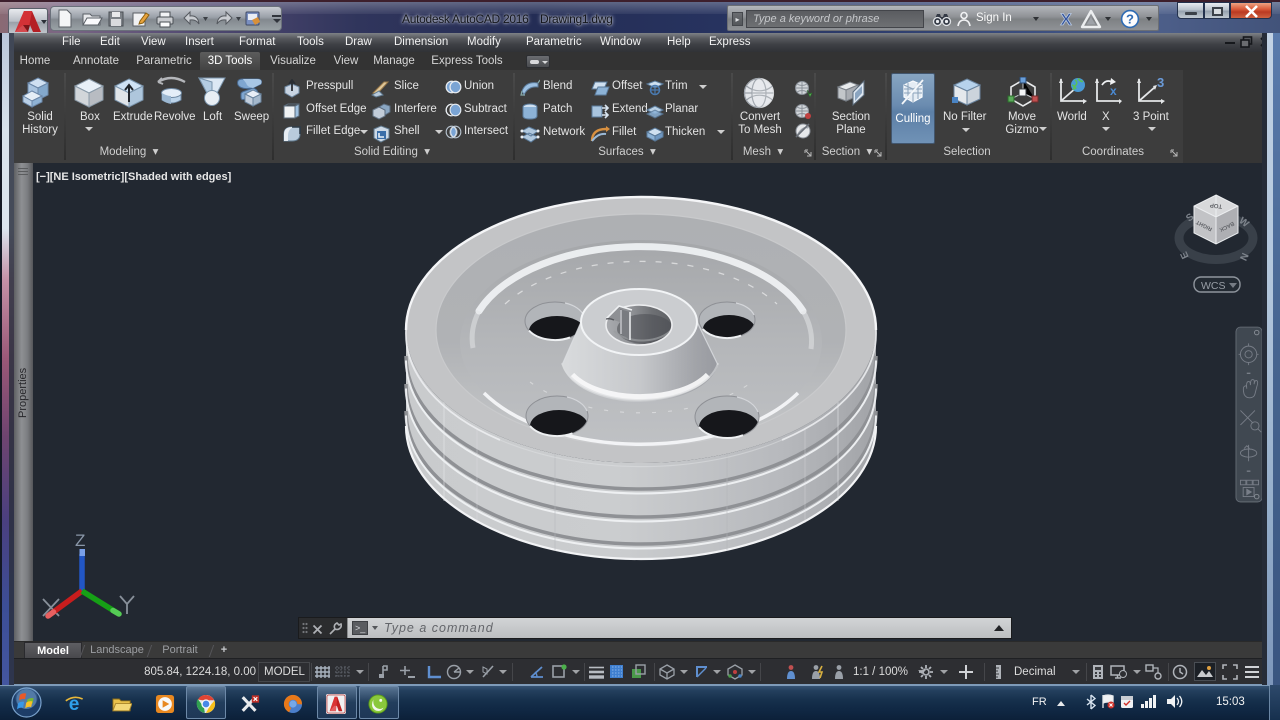 This screenshot has width=1280, height=720. I want to click on svg-text: 3, so click(1160, 83).